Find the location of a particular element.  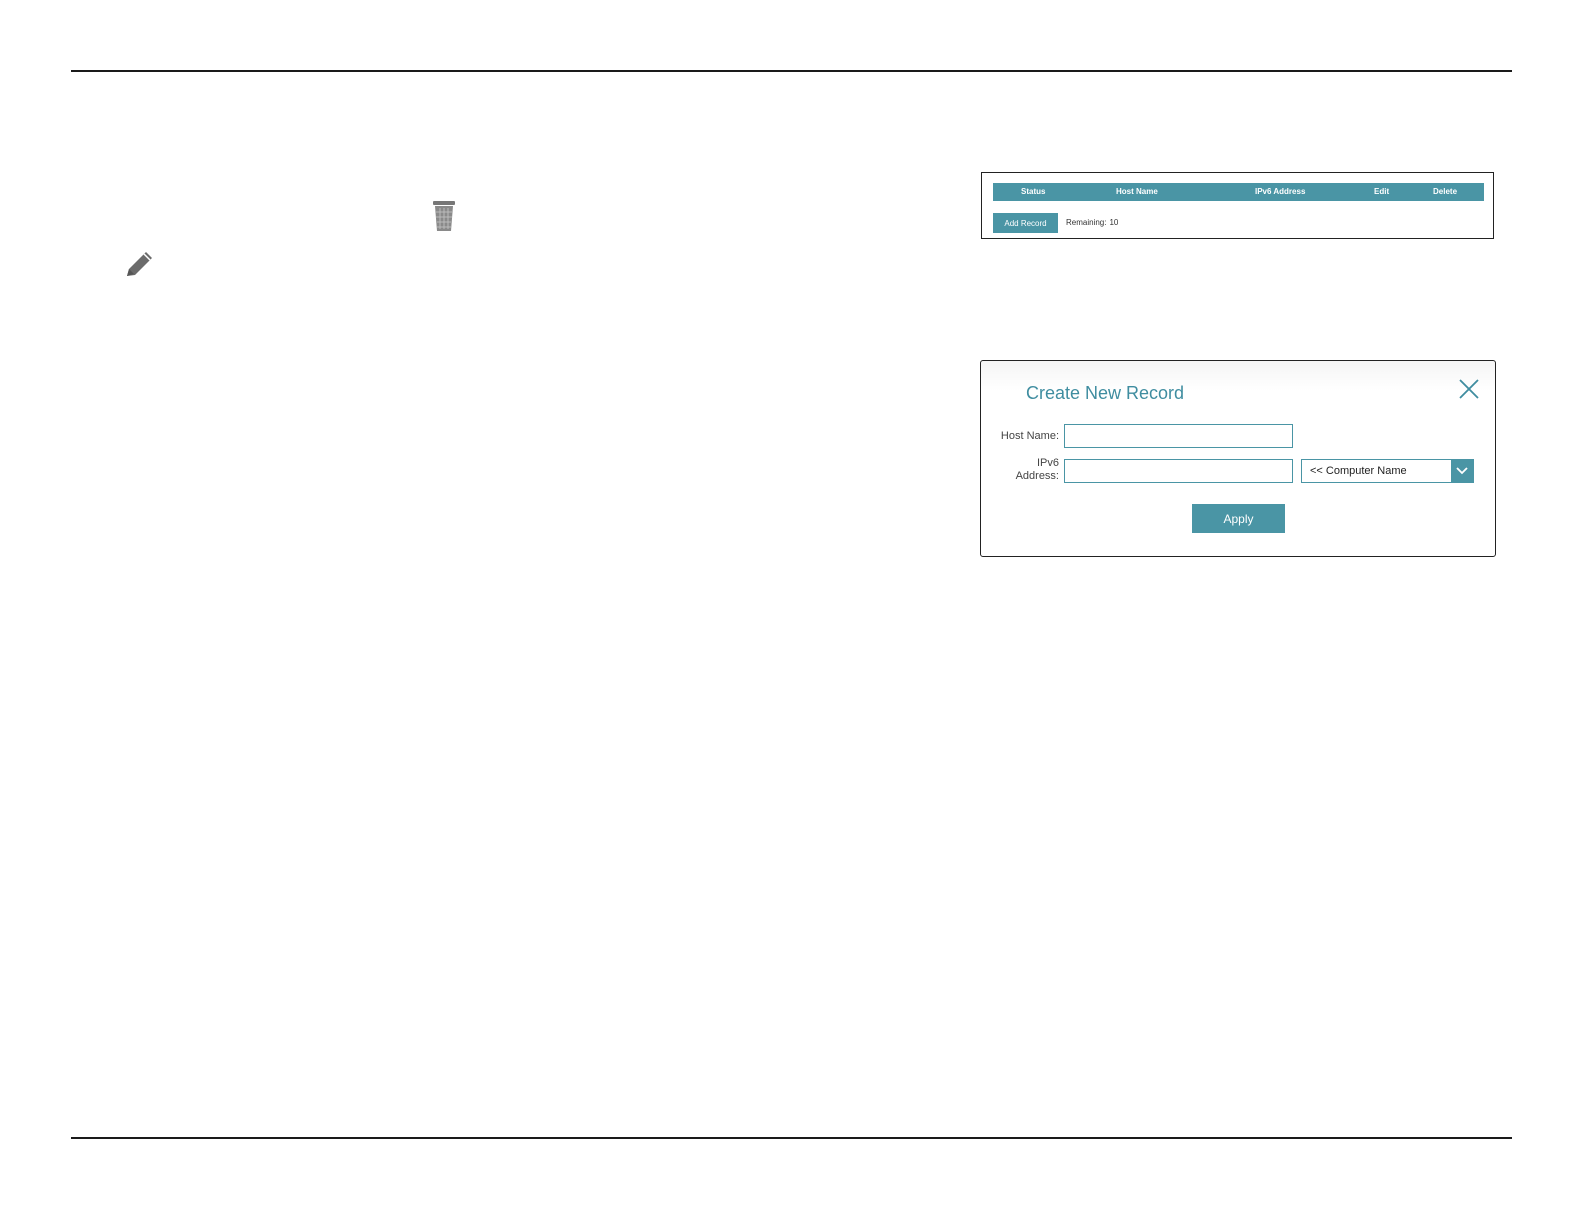

column-header-edit: Edit is located at coordinates (1382, 191).